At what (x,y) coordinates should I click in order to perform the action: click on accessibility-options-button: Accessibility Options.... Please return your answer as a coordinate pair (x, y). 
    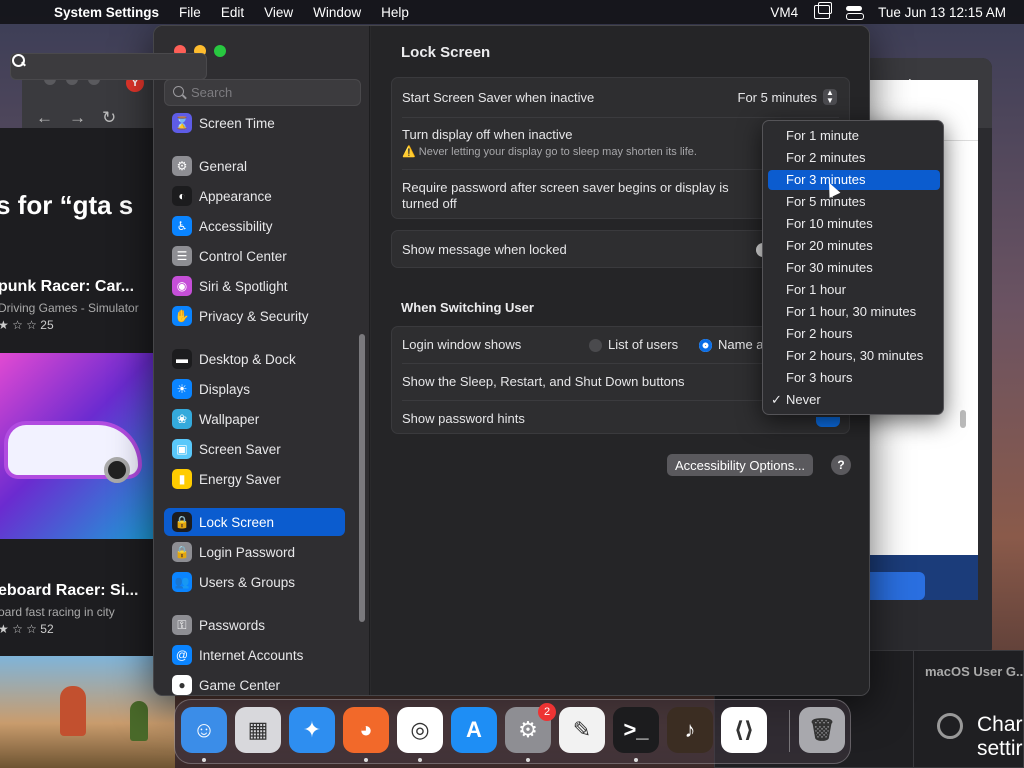
    Looking at the image, I should click on (740, 465).